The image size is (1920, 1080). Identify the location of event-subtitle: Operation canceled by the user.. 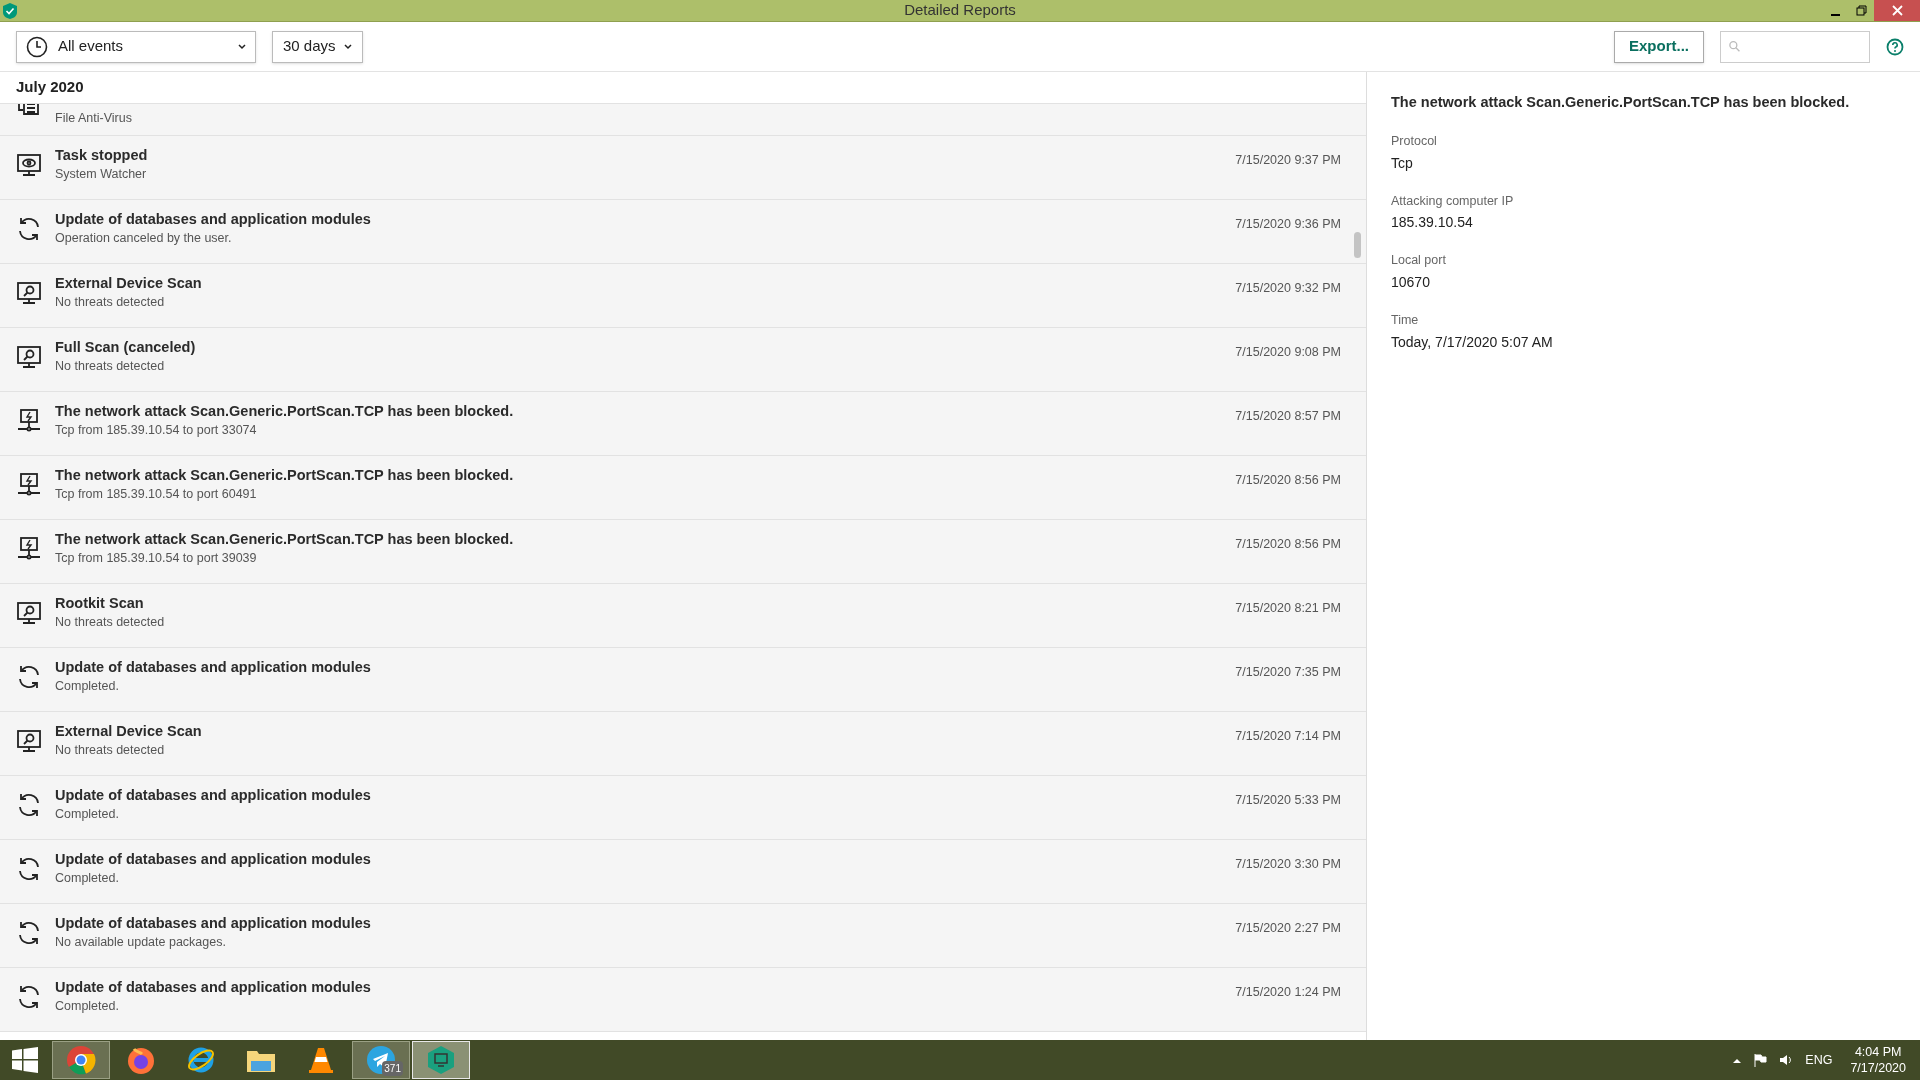
(144, 238).